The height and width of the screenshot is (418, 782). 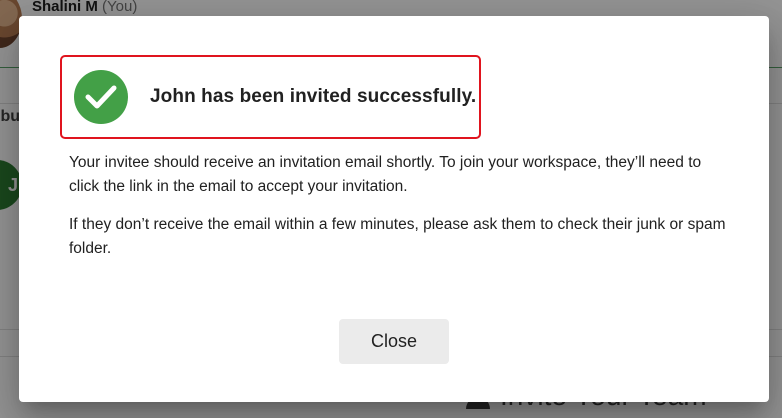 I want to click on success-banner: John has been invited successfully., so click(x=270, y=97).